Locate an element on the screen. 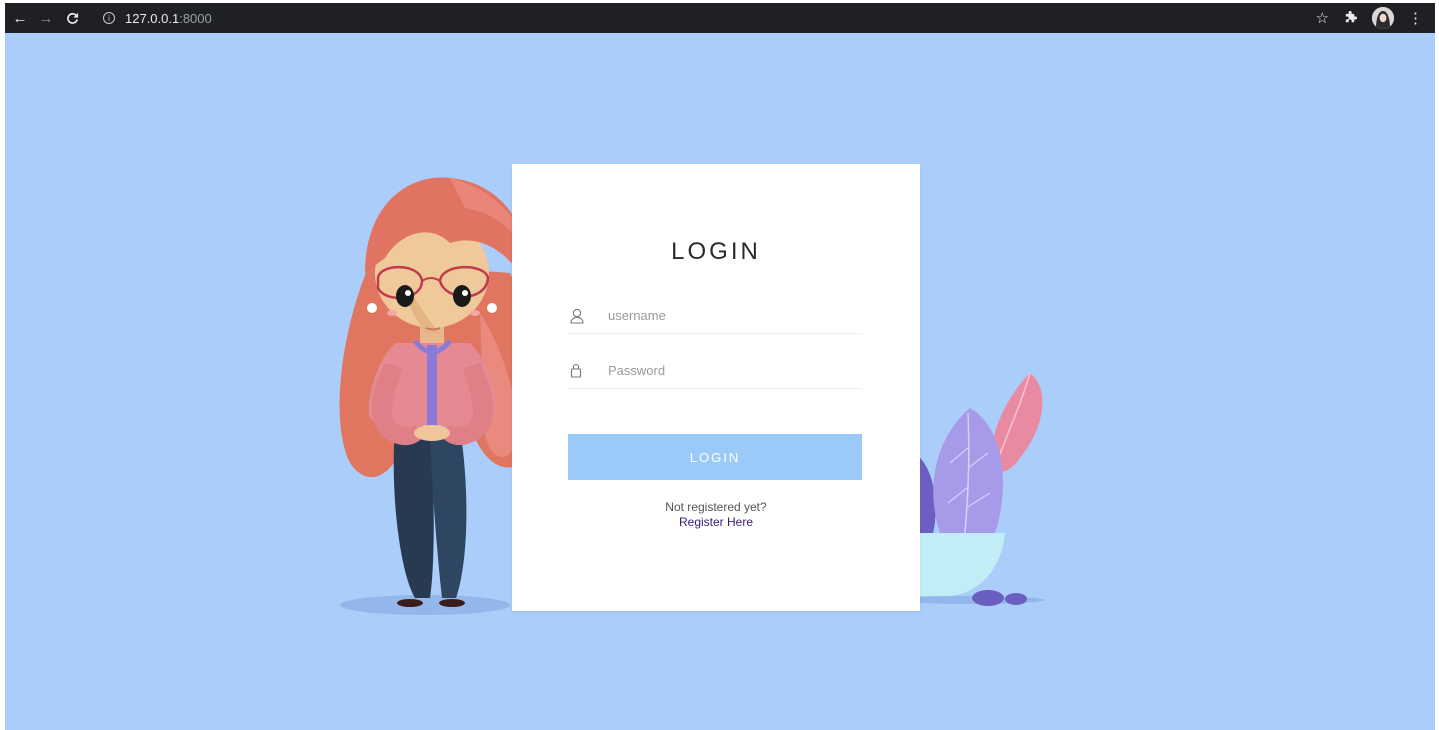  browser-toolbar: ← → i 127.0.0.1:8000 ☆ ⋮ is located at coordinates (720, 18).